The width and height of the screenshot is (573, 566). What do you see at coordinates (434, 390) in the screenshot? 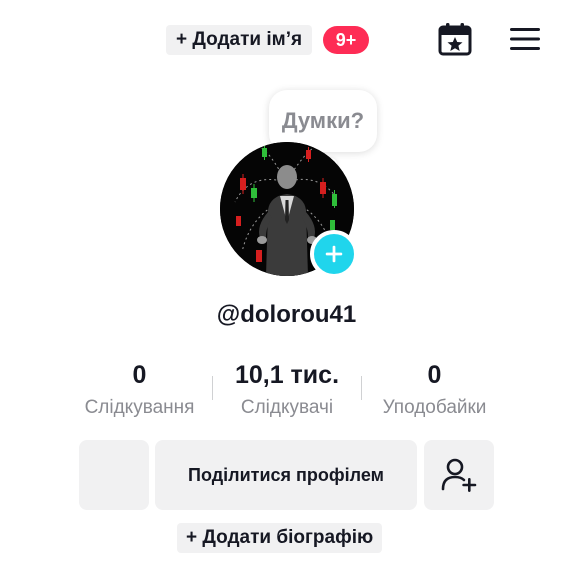
I see `stat-likes: 0 Уподобайки` at bounding box center [434, 390].